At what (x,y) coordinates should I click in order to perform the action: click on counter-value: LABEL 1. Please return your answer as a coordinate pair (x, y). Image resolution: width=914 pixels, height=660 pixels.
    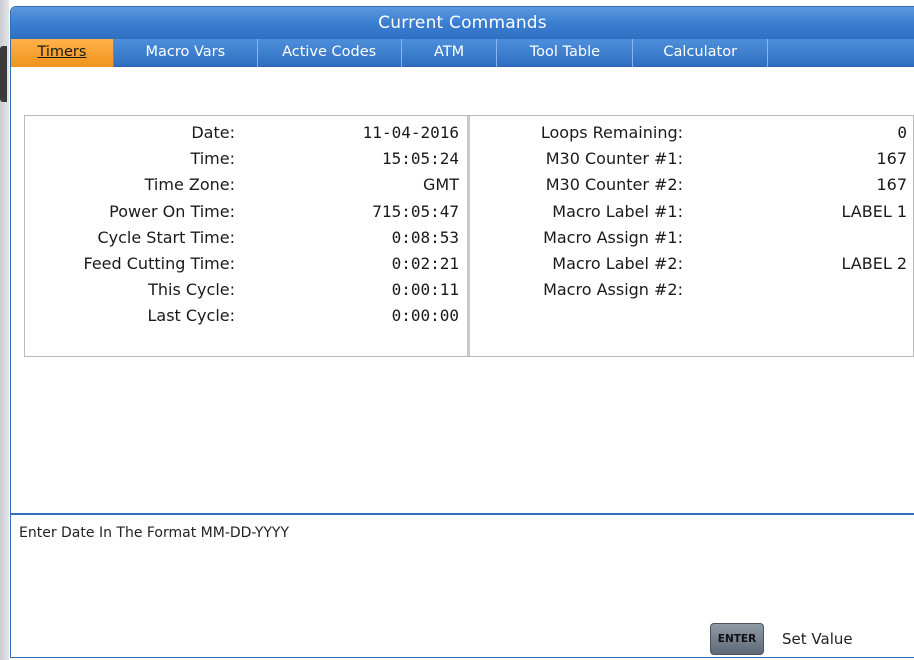
    Looking at the image, I should click on (874, 211).